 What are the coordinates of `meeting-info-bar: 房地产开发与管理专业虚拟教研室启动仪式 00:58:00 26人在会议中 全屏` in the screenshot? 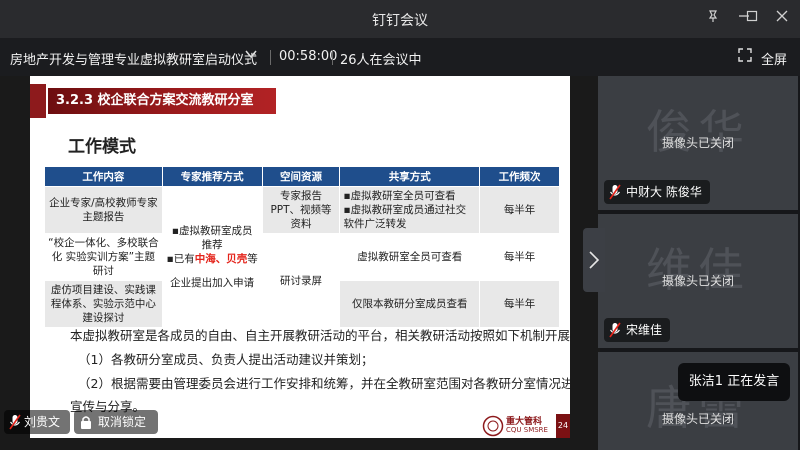 It's located at (400, 57).